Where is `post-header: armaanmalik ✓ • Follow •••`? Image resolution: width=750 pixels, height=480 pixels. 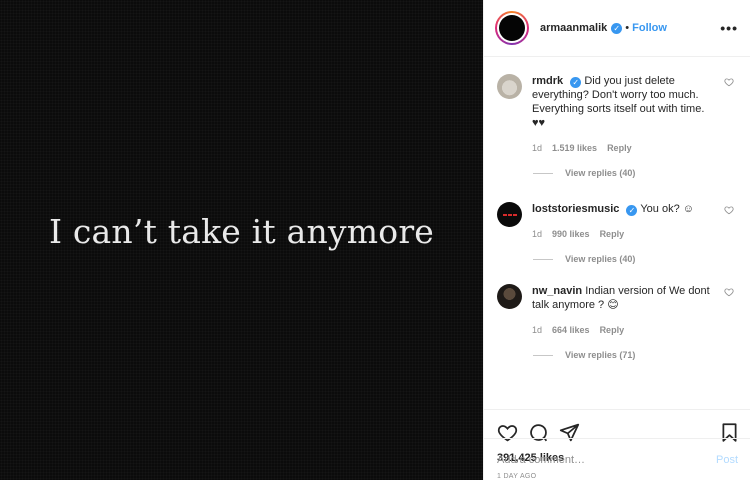
post-header: armaanmalik ✓ • Follow ••• is located at coordinates (617, 28).